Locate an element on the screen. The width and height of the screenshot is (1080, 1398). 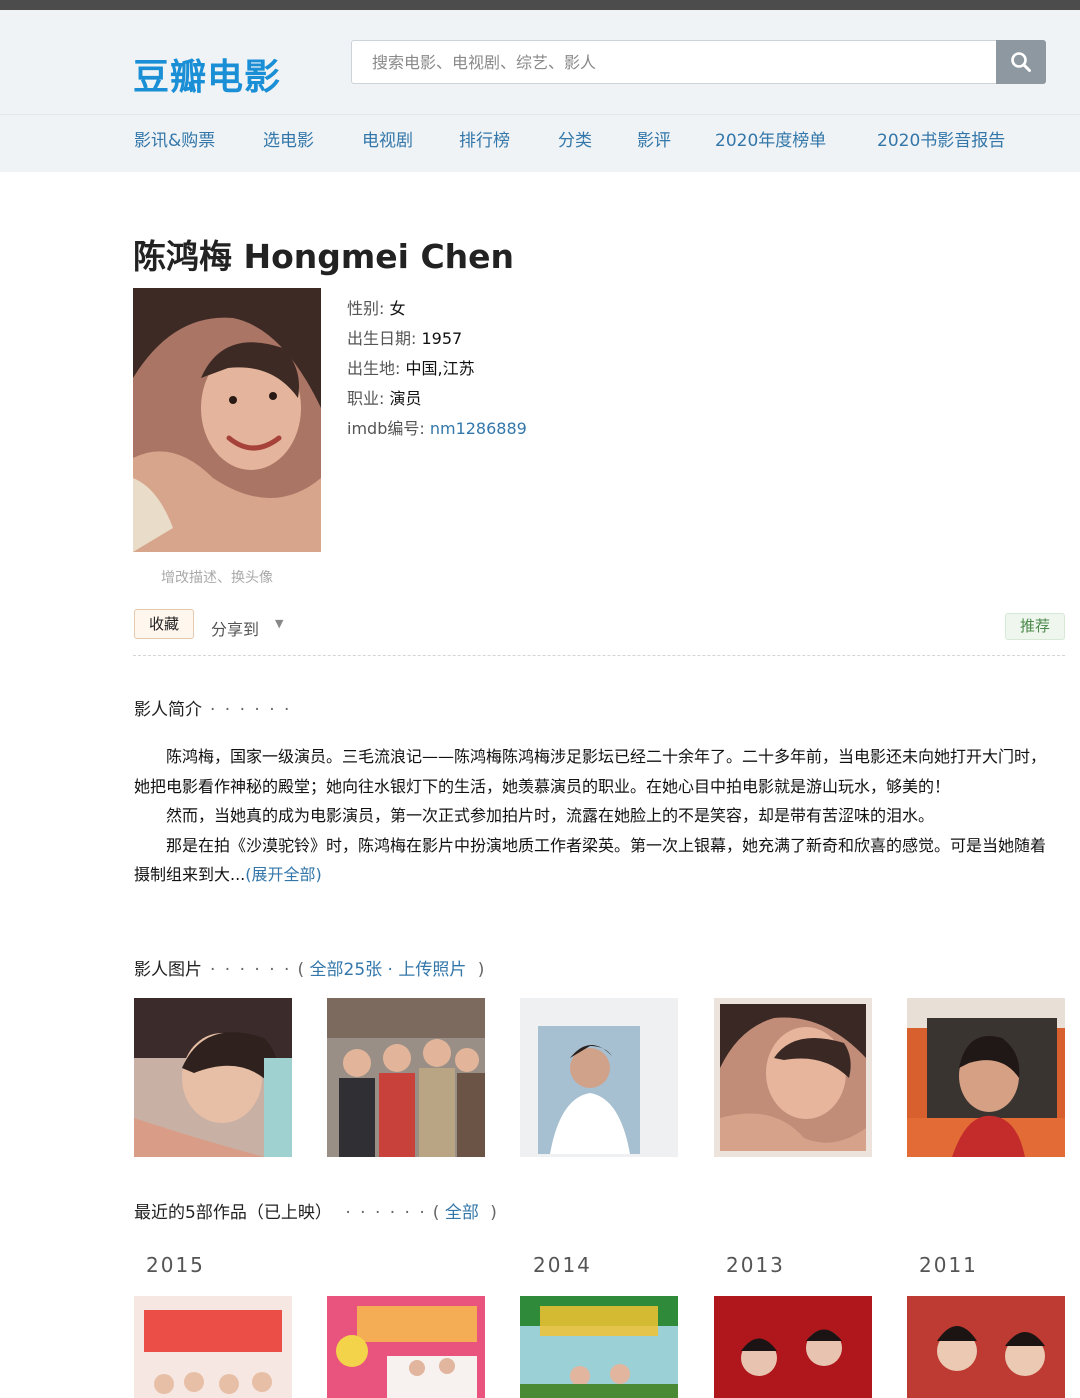
collect-button: 收藏 is located at coordinates (164, 624).